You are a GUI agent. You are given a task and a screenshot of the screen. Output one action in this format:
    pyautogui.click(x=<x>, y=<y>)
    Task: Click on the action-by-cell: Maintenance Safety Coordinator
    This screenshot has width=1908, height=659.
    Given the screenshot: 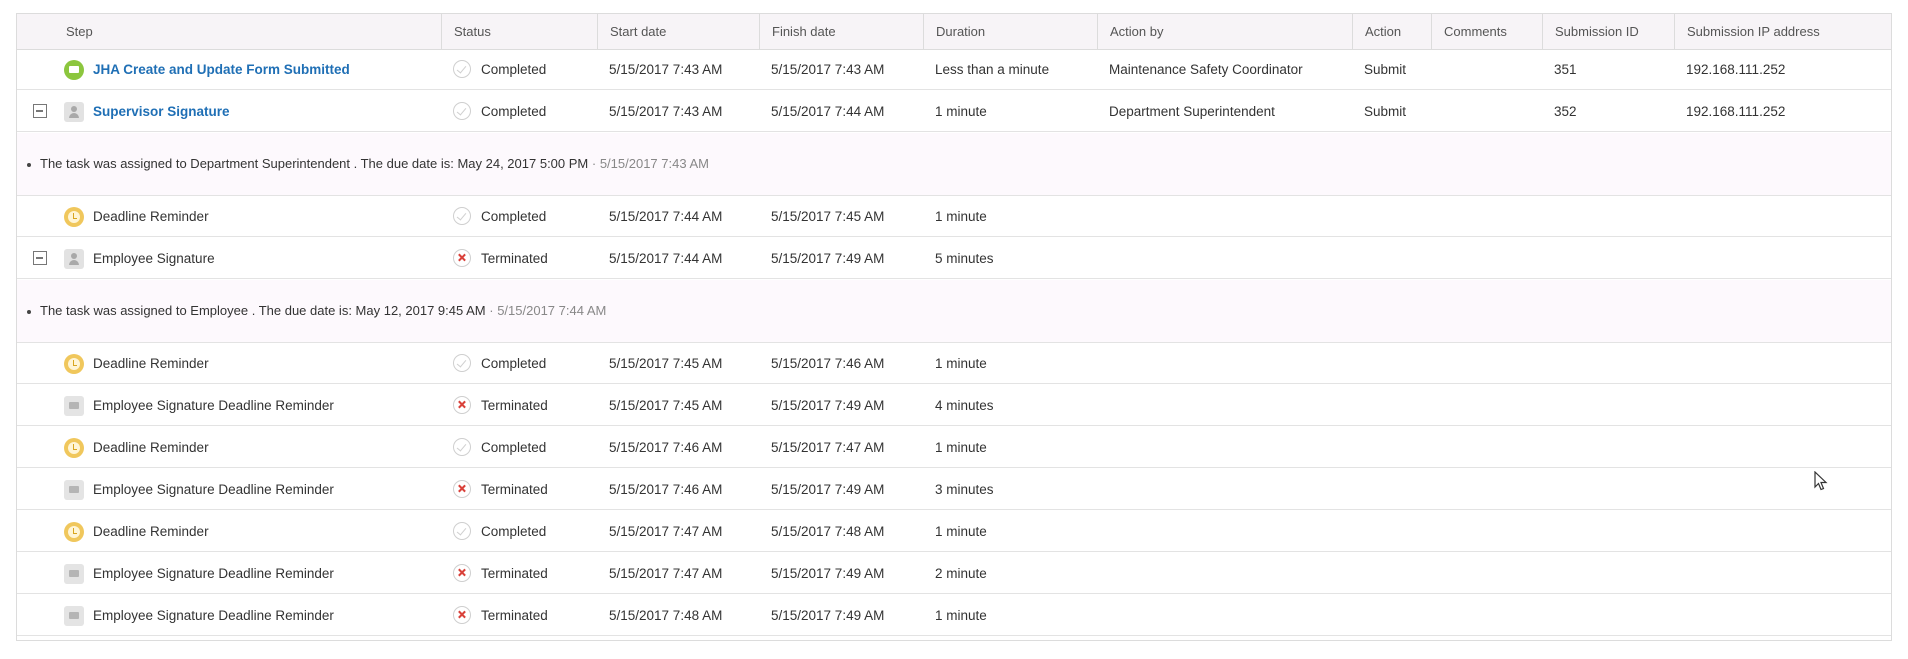 What is the action you would take?
    pyautogui.click(x=1206, y=69)
    